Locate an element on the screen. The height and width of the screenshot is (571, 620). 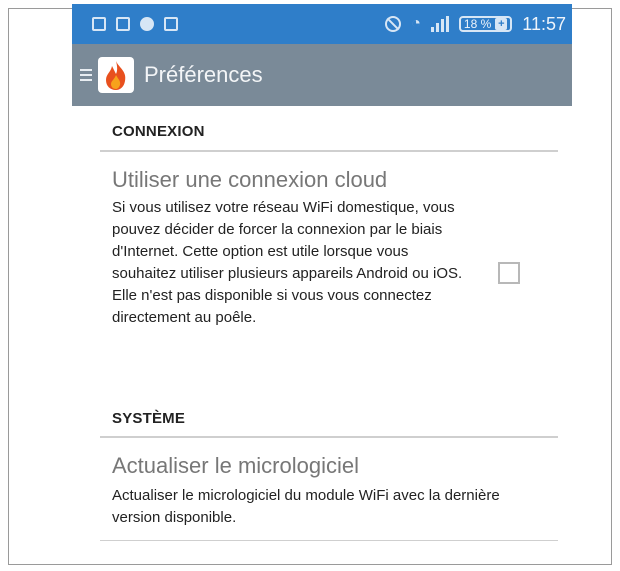
system-icons: ◔ 18 % + 11:57 is located at coordinates (478, 24).